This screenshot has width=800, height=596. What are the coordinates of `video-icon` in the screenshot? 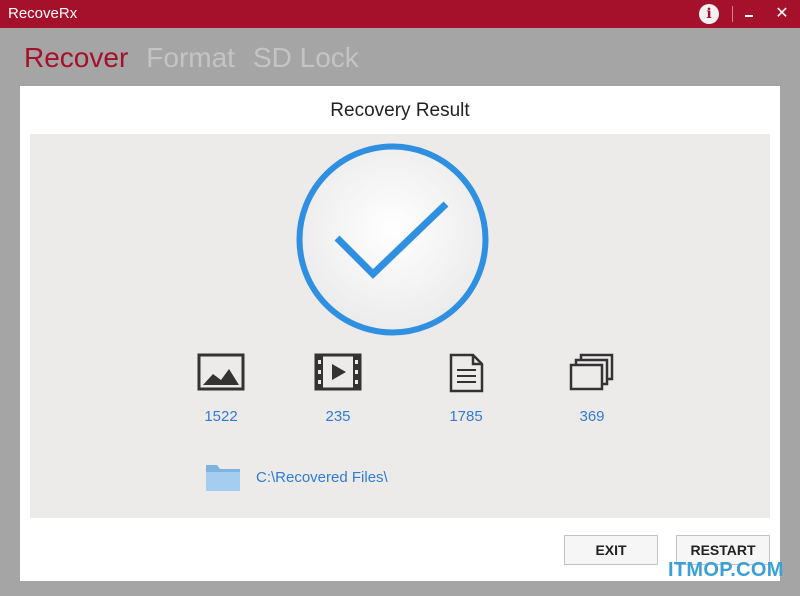 It's located at (338, 372).